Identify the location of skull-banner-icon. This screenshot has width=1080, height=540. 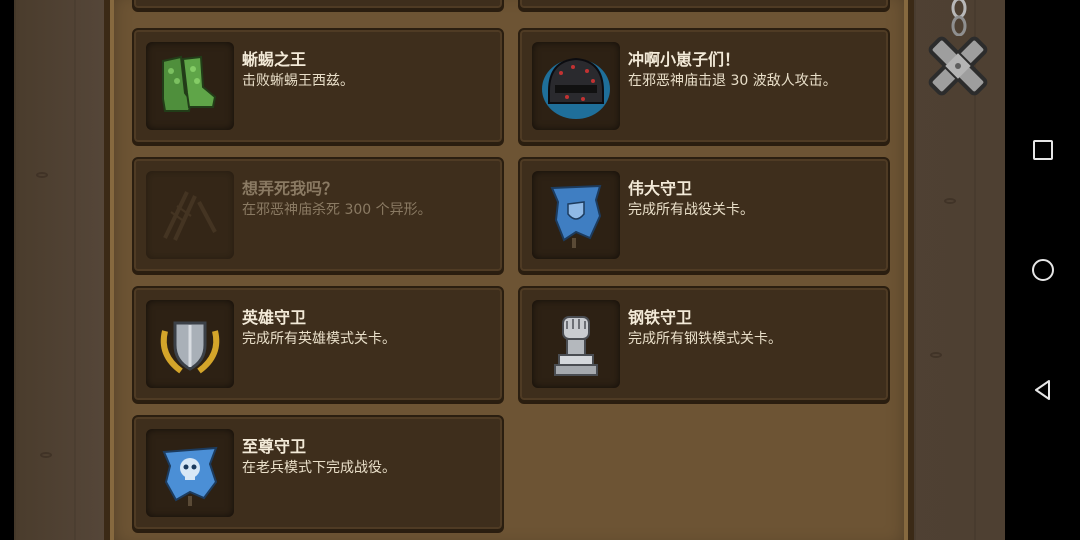
(190, 473).